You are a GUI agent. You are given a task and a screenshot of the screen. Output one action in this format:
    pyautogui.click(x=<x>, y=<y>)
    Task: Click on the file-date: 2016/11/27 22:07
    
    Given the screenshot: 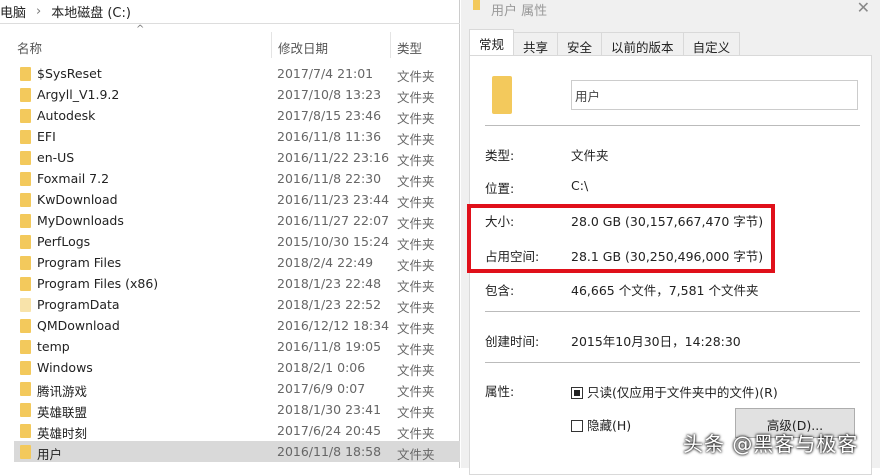 What is the action you would take?
    pyautogui.click(x=333, y=220)
    